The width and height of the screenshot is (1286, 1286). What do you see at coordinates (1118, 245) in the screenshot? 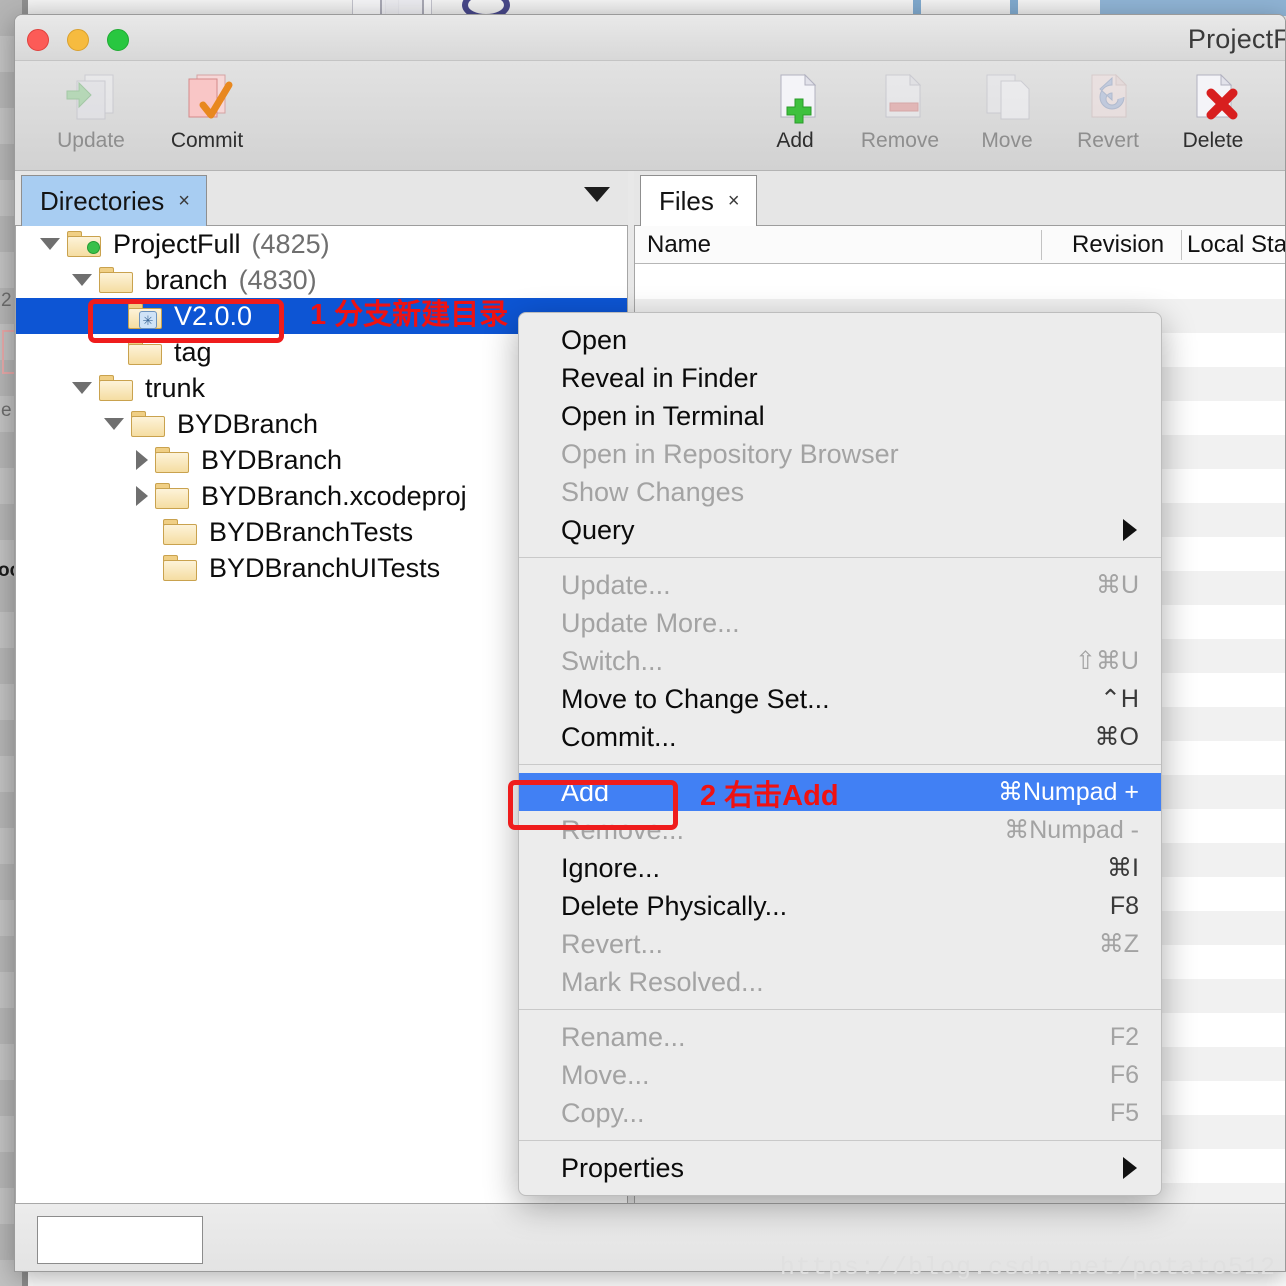
I see `column-header-revision: Revision` at bounding box center [1118, 245].